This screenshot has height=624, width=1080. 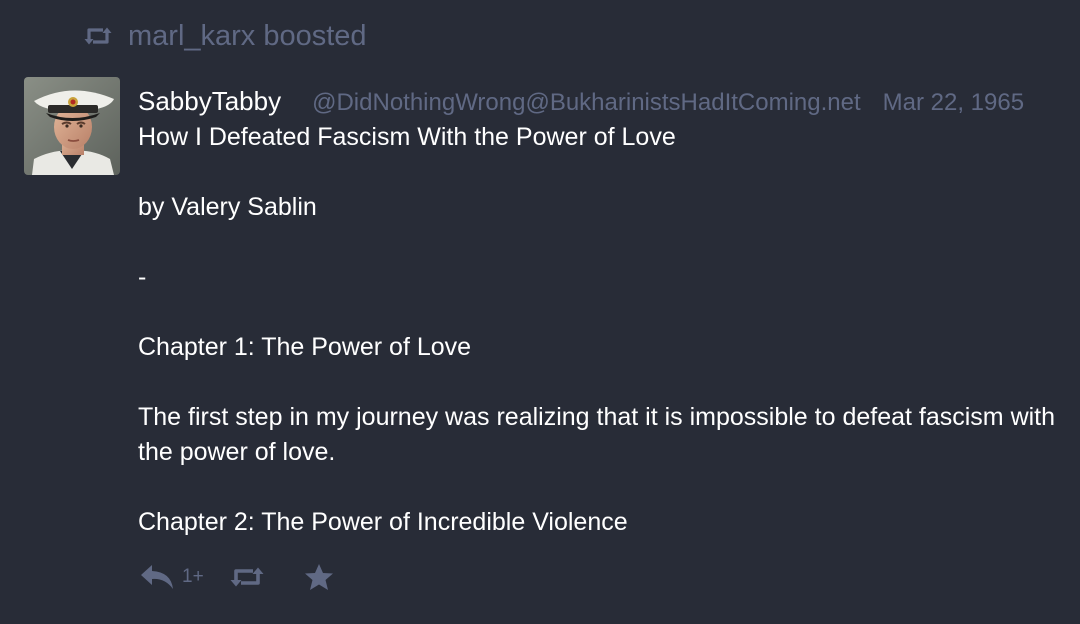 What do you see at coordinates (305, 347) in the screenshot?
I see `content-chapter-1: Chapter 1: The Power of Love` at bounding box center [305, 347].